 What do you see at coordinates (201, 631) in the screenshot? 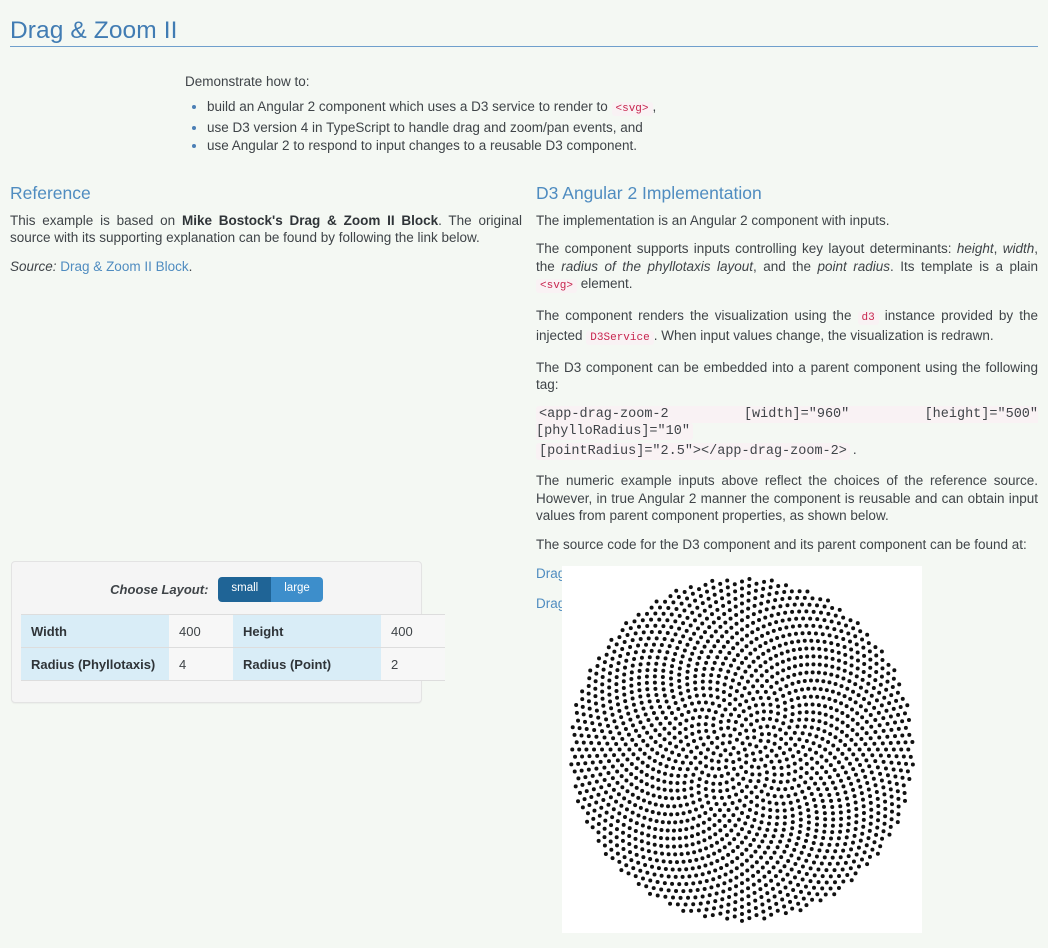
I see `param-value-width: 400` at bounding box center [201, 631].